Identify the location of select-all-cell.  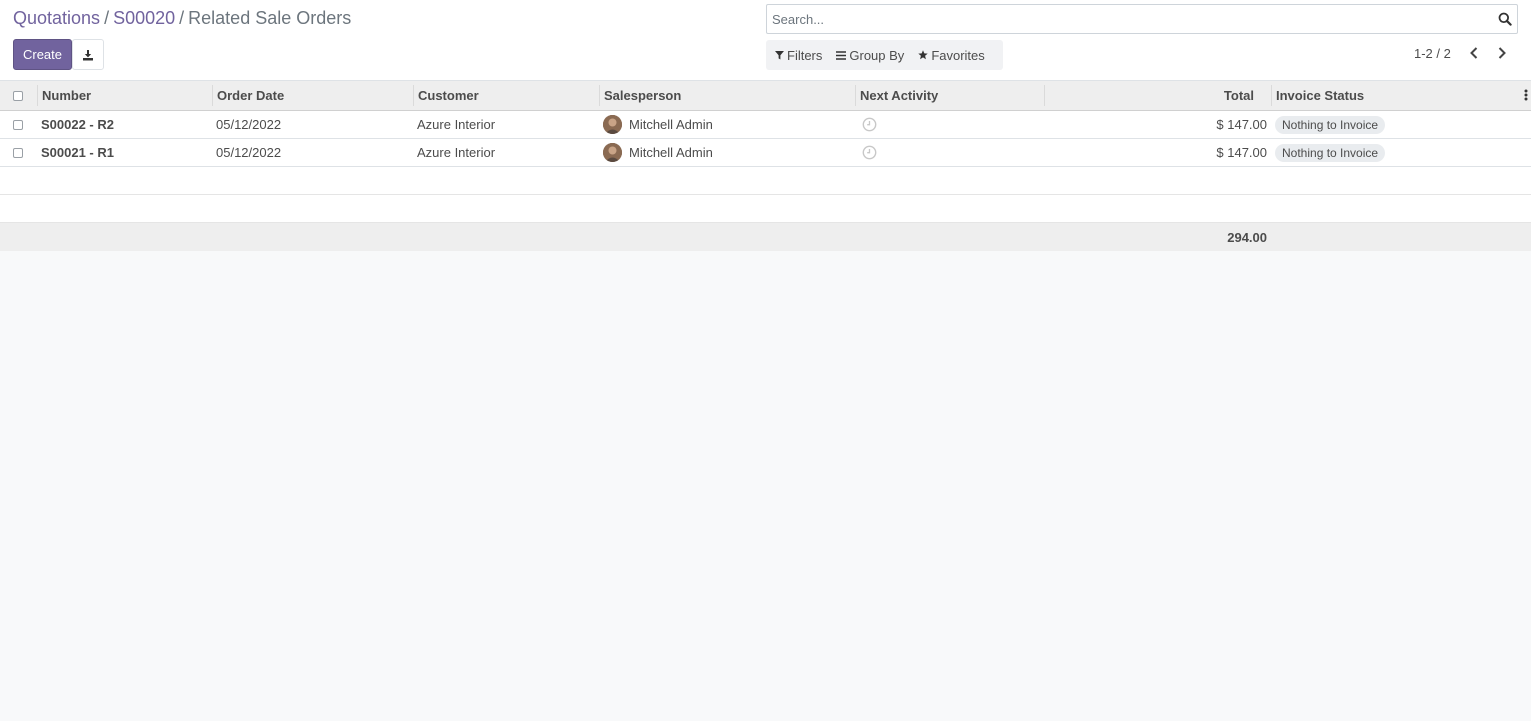
(18, 95).